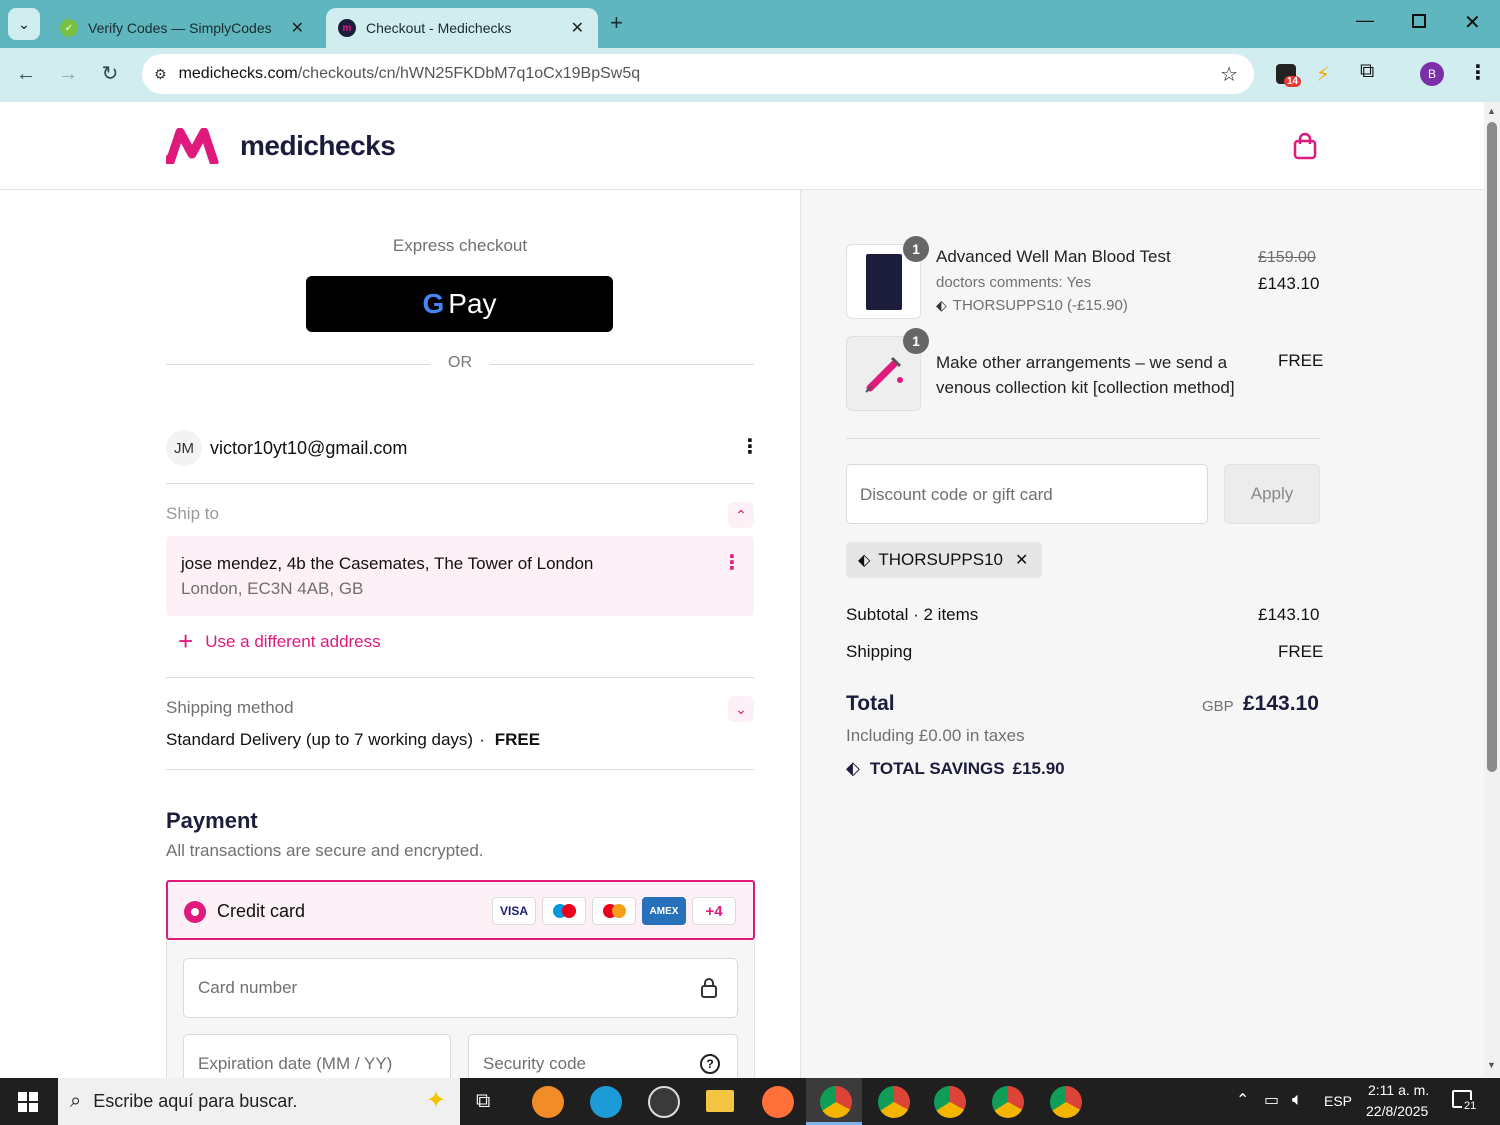  What do you see at coordinates (69, 28) in the screenshot?
I see `simplycodes-icon: ✓` at bounding box center [69, 28].